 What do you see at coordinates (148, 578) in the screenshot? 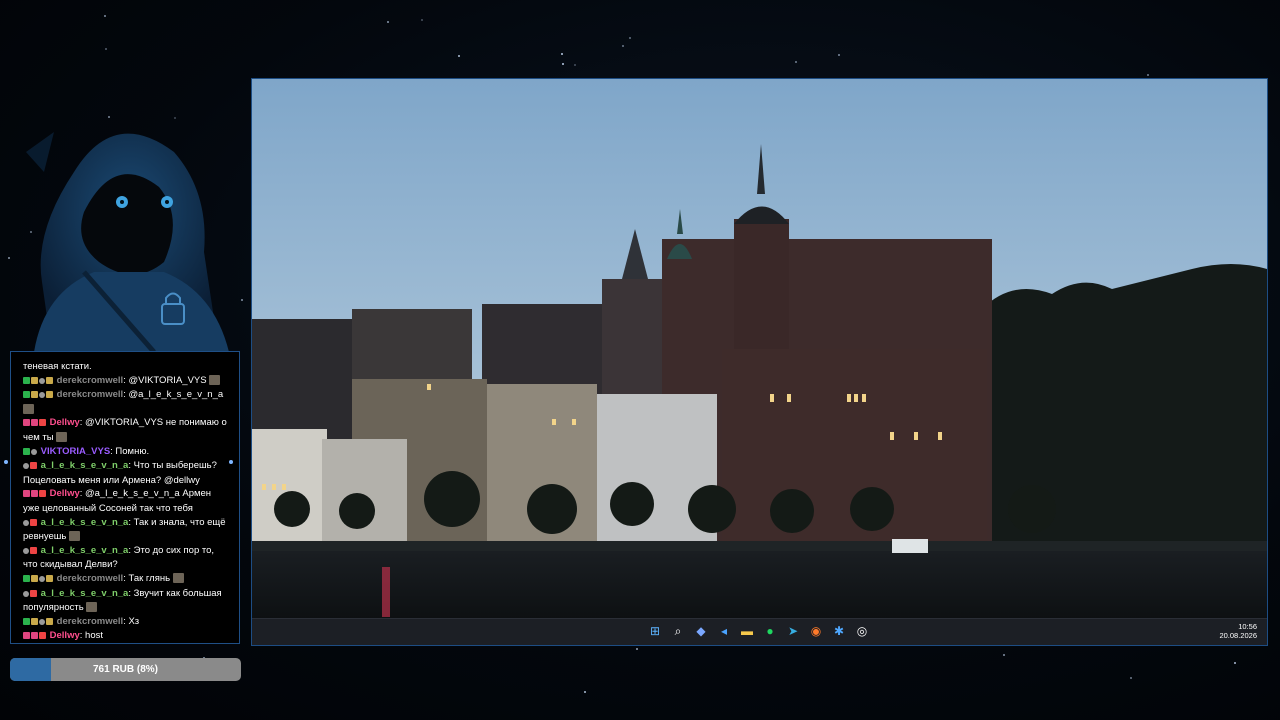
I see `chat-text: Так глянь` at bounding box center [148, 578].